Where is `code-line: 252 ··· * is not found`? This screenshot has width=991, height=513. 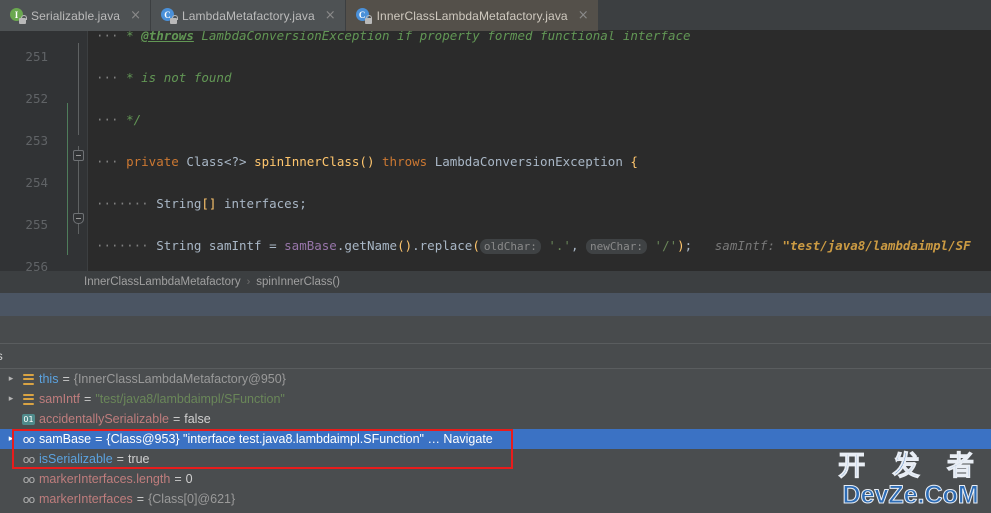 code-line: 252 ··· * is not found is located at coordinates (495, 86).